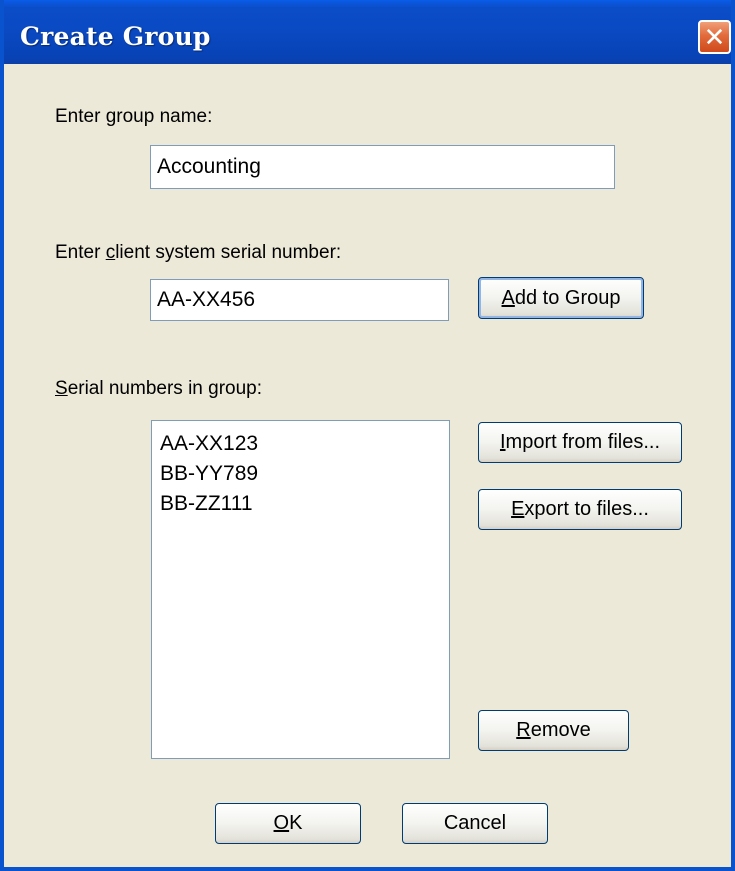 This screenshot has width=735, height=871. What do you see at coordinates (209, 166) in the screenshot?
I see `group-name-value: Accounting` at bounding box center [209, 166].